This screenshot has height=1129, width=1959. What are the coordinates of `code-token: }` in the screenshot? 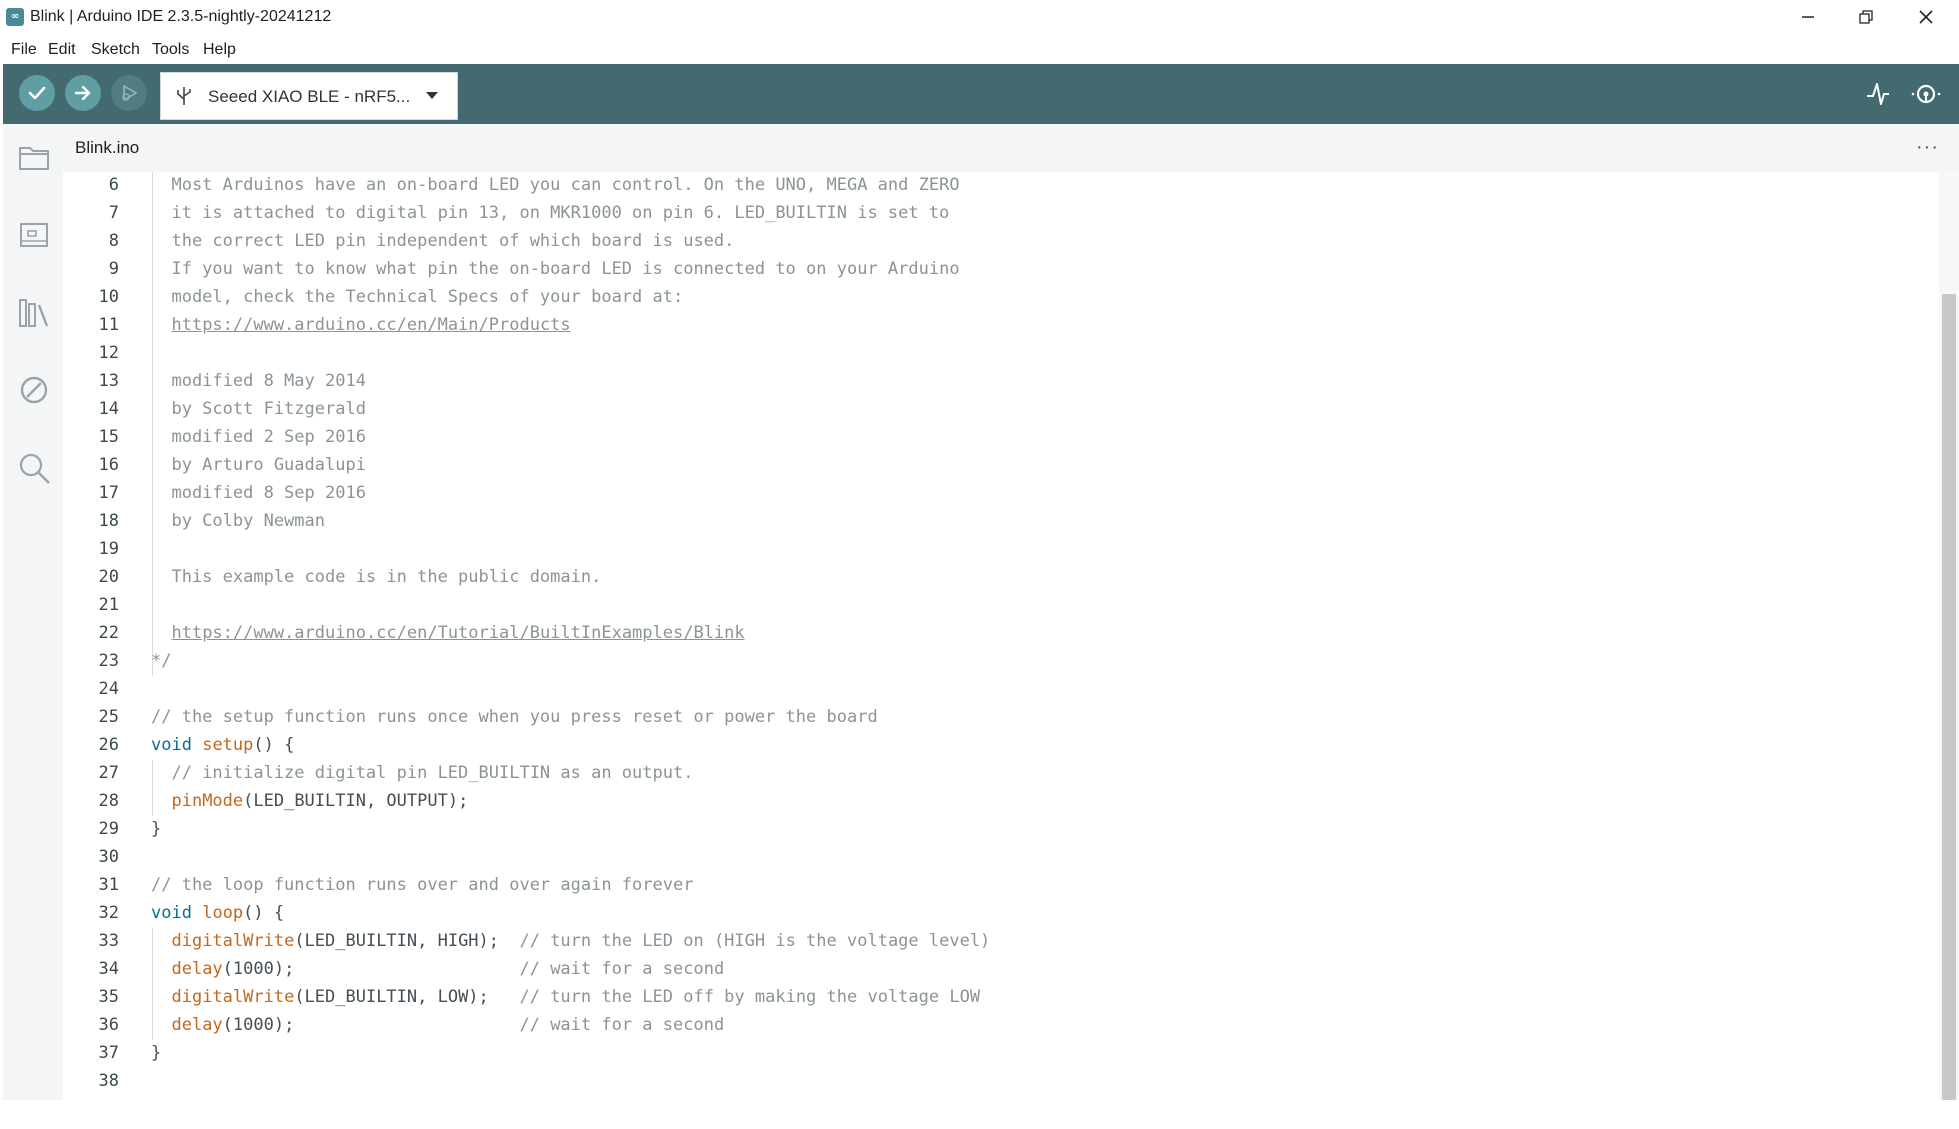 It's located at (156, 1053).